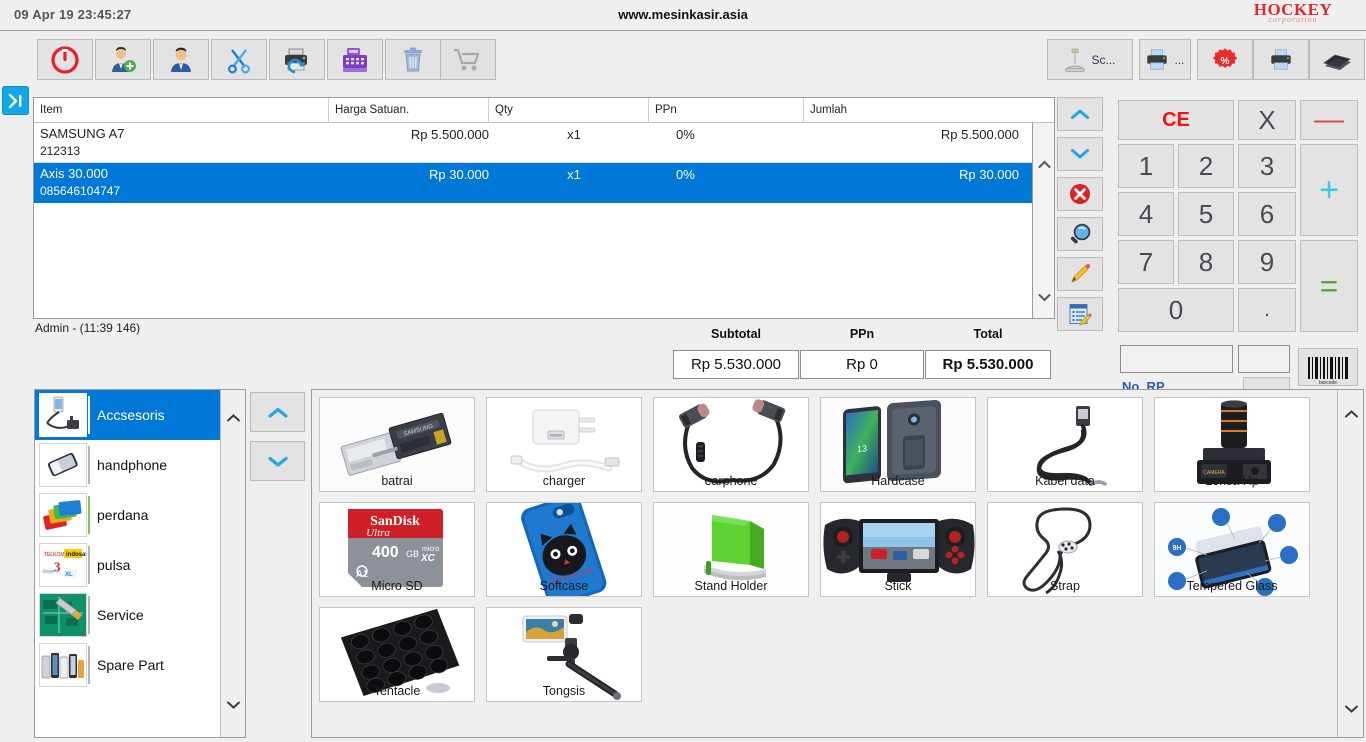  Describe the element at coordinates (1080, 274) in the screenshot. I see `edit-item-button` at that location.